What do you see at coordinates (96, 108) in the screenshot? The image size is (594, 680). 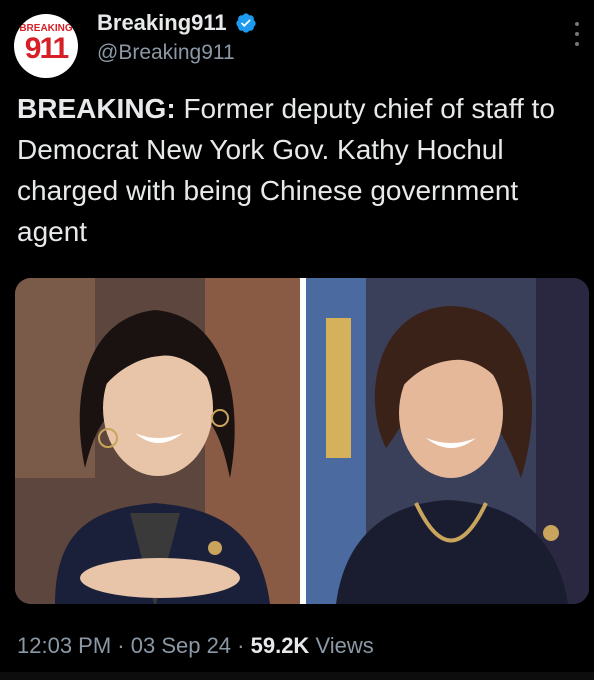 I see `tweet-lead: BREAKING:` at bounding box center [96, 108].